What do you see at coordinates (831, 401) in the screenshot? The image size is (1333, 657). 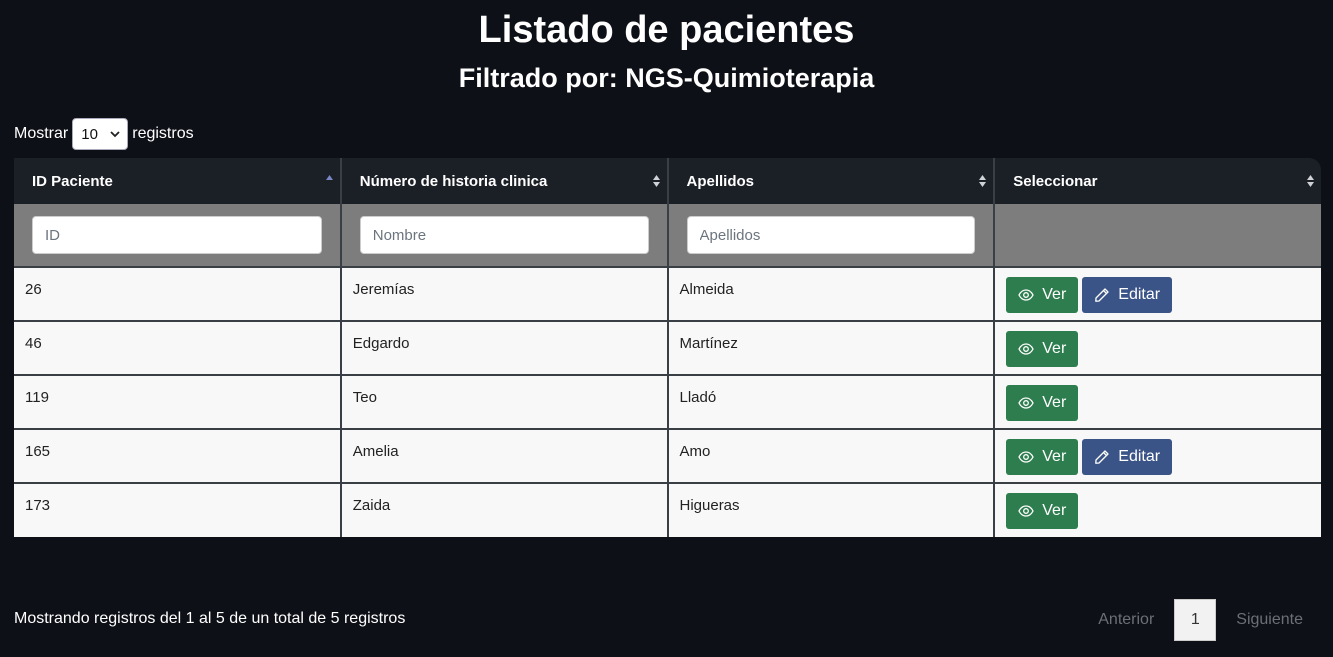 I see `cell-surname: Lladó` at bounding box center [831, 401].